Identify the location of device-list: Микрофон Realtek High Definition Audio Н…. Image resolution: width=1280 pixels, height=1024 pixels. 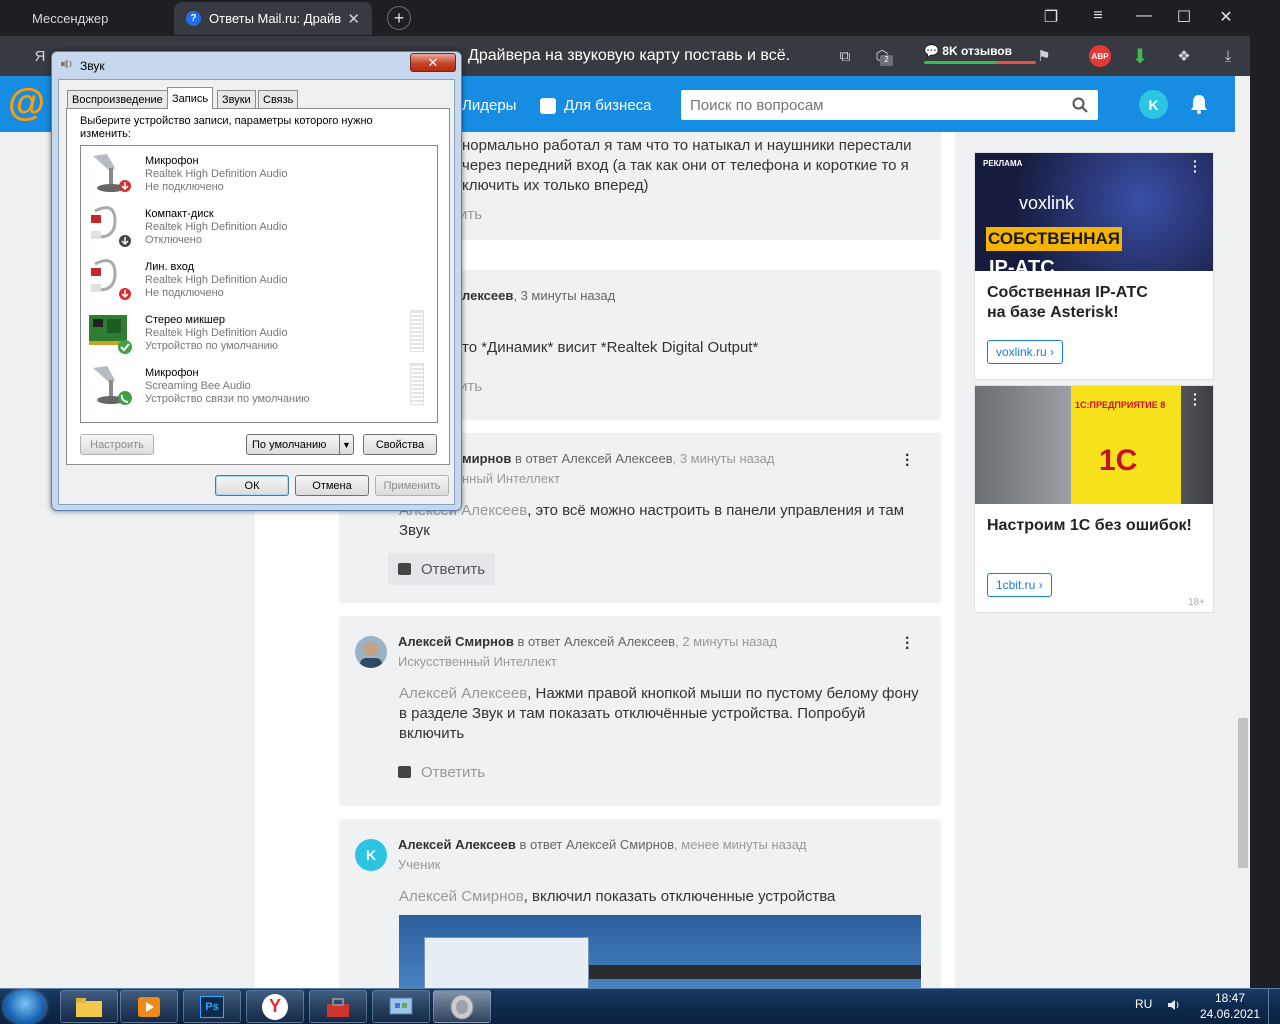
(259, 284).